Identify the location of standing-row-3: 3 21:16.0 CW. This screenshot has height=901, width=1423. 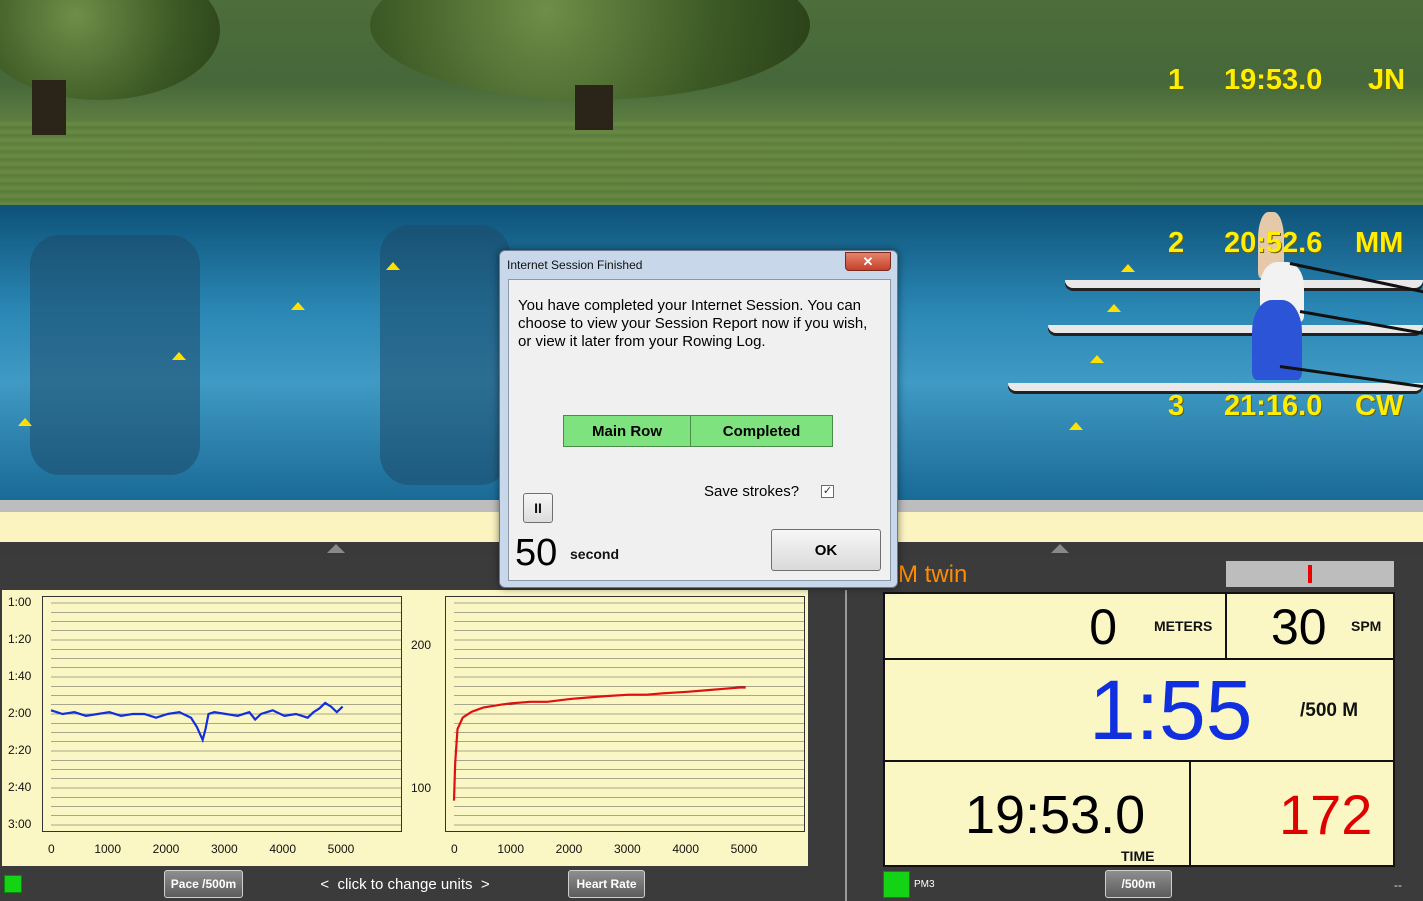
(1285, 406).